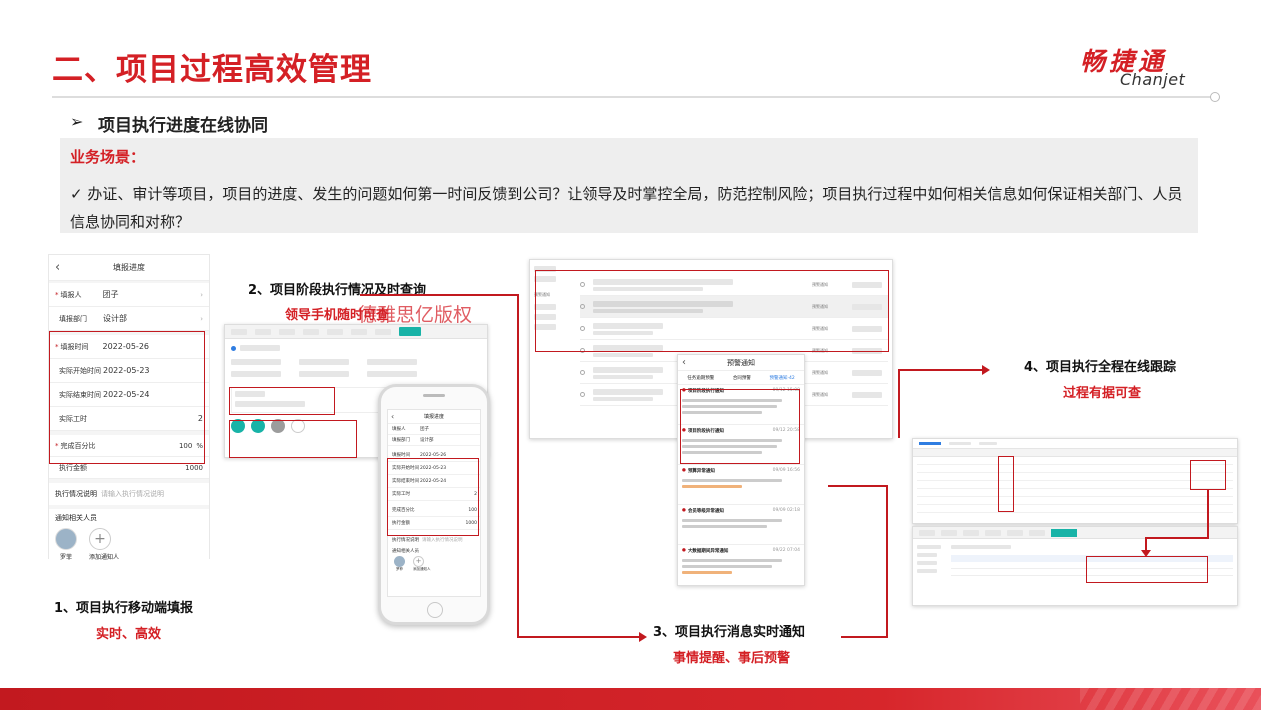 This screenshot has width=1261, height=710. What do you see at coordinates (782, 378) in the screenshot?
I see `tab-notice: 预警通知·42` at bounding box center [782, 378].